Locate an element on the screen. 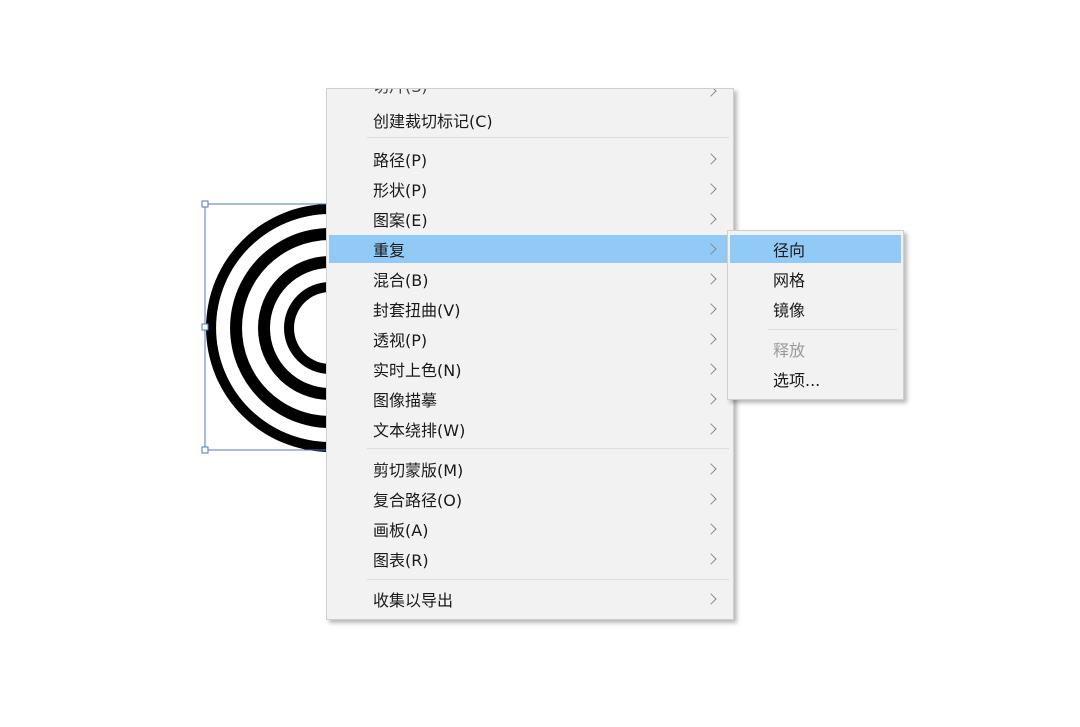  menu-item-slice: 切片(S) is located at coordinates (530, 95).